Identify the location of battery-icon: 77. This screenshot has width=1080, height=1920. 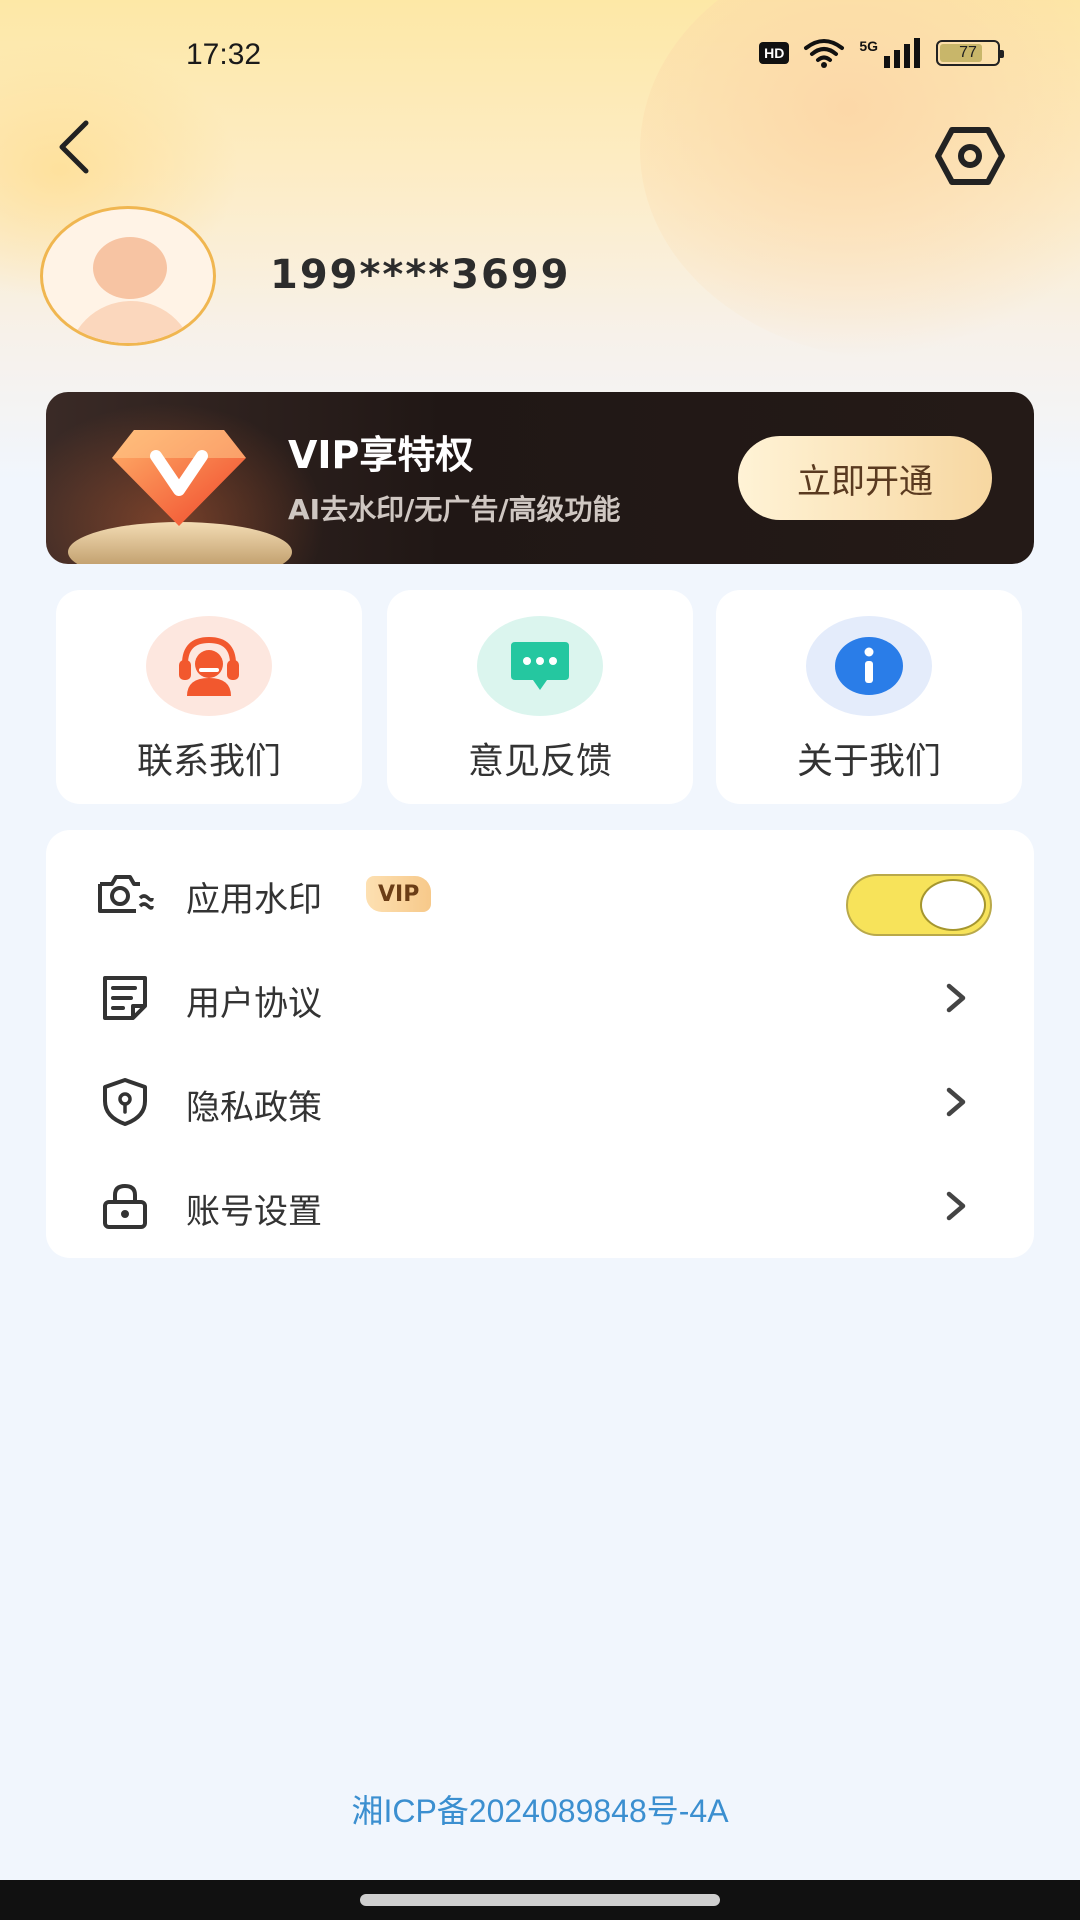
(970, 53).